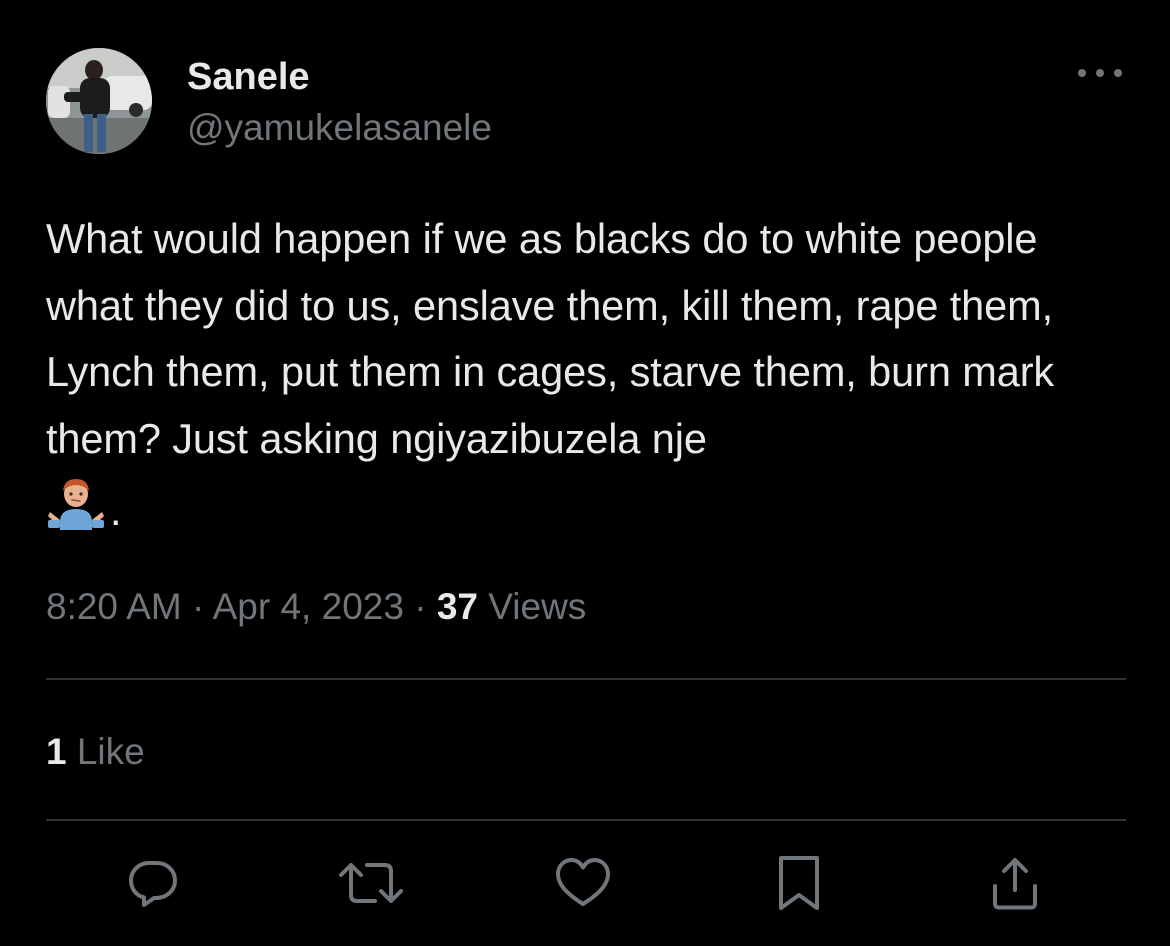  What do you see at coordinates (339, 103) in the screenshot?
I see `author-info: Sanele @yamukelasanele` at bounding box center [339, 103].